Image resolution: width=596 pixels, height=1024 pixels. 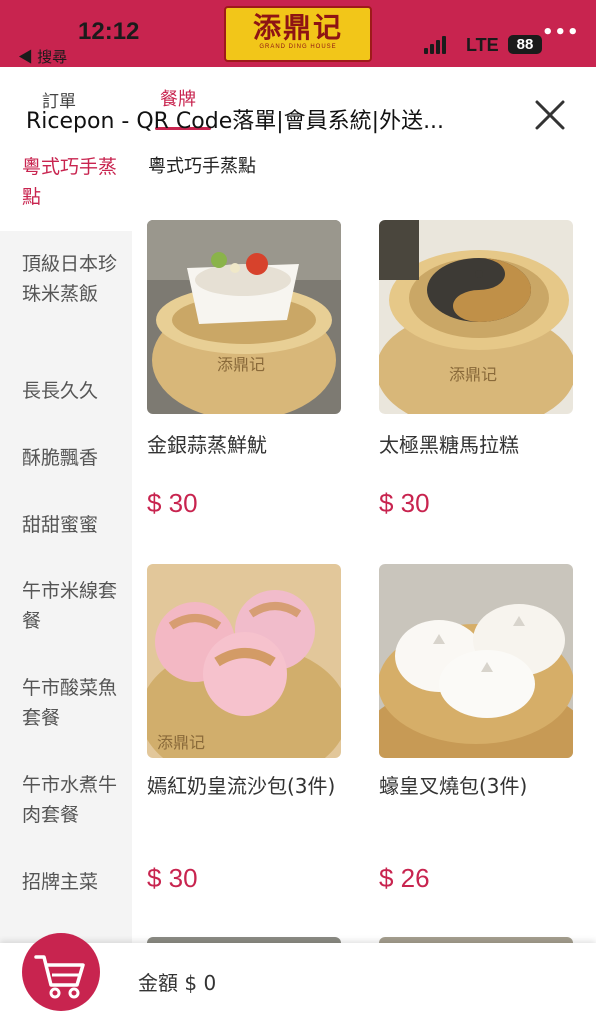 I want to click on sidebar-item-signature-dishes: 招牌主菜, so click(x=66, y=882).